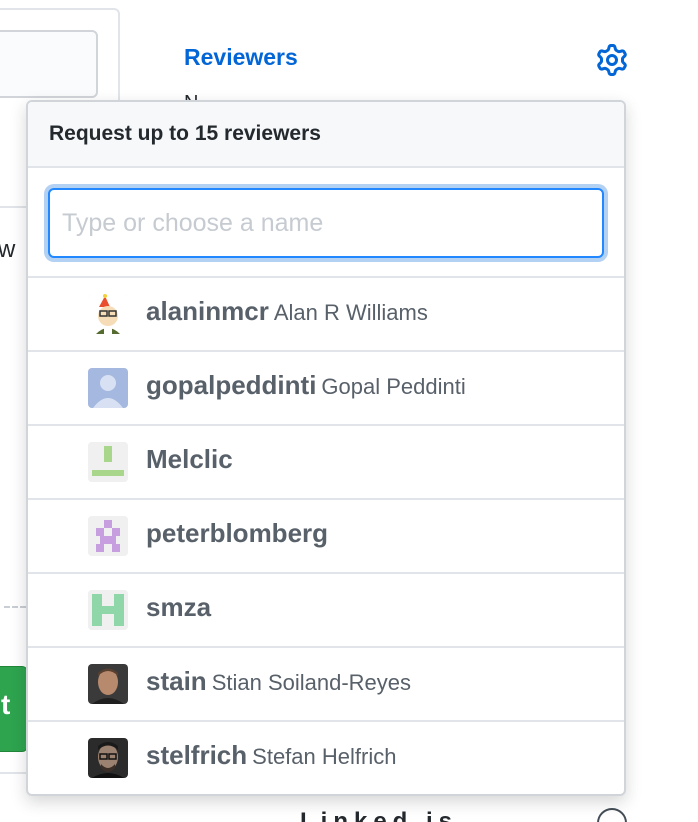  What do you see at coordinates (189, 459) in the screenshot?
I see `reviewer-login: Melclic` at bounding box center [189, 459].